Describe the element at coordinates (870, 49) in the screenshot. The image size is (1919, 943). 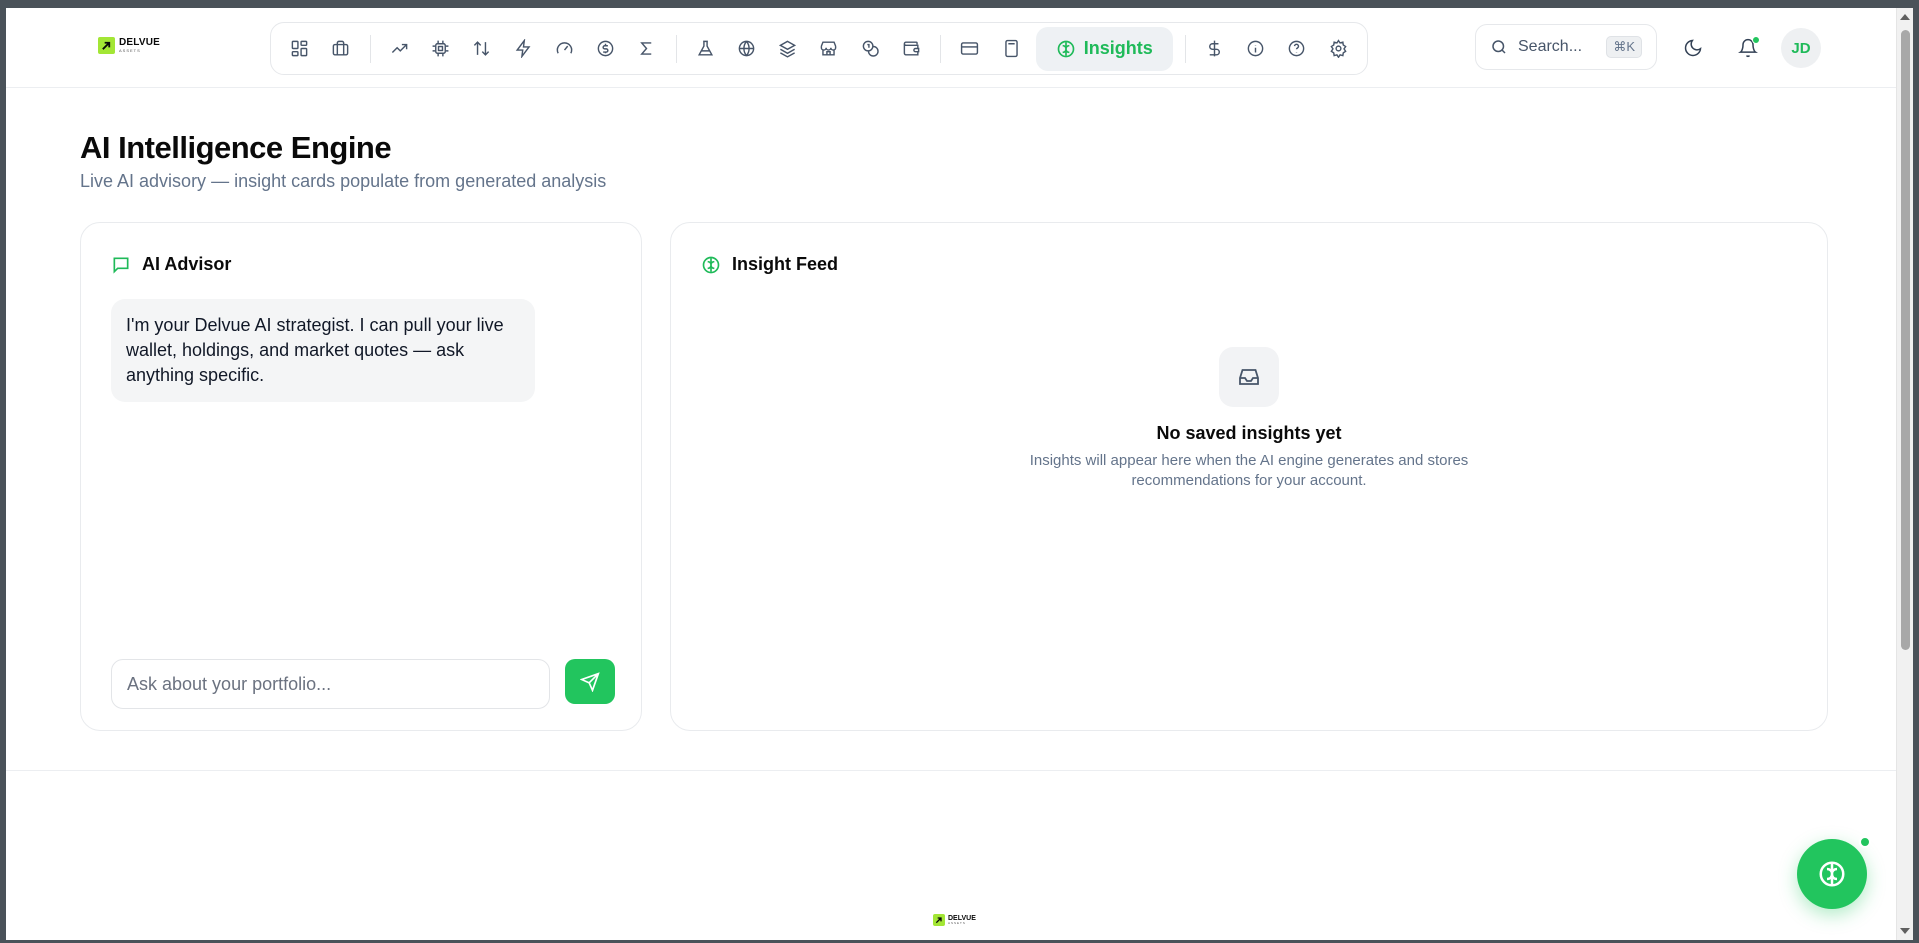
I see `nav-coins-icon` at that location.